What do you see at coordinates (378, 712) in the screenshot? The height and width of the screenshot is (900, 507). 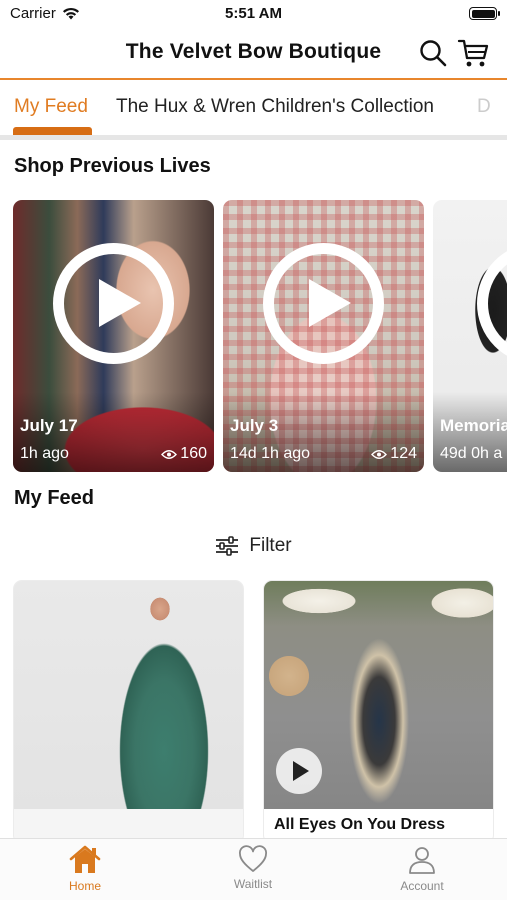 I see `product-card: All Eyes On You Dress` at bounding box center [378, 712].